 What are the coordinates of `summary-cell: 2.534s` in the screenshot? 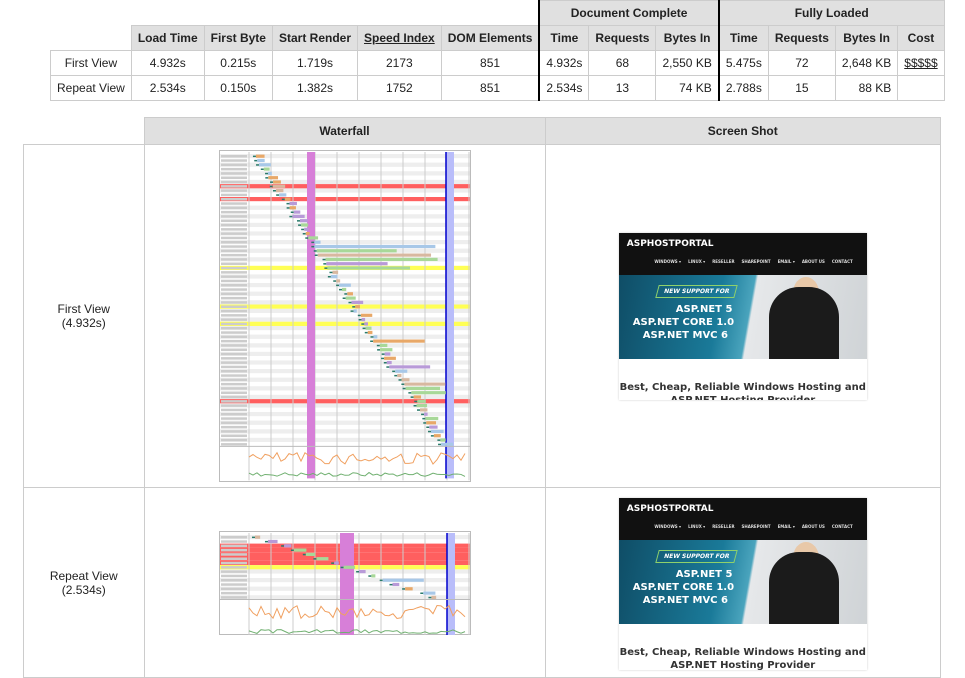 It's located at (564, 88).